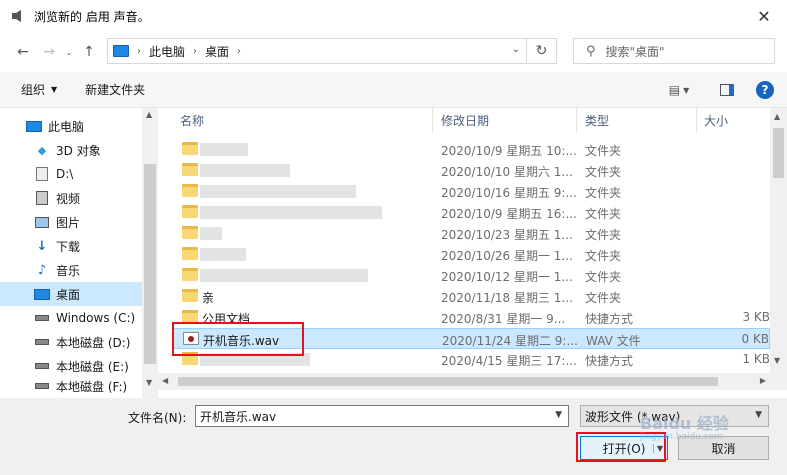  I want to click on close-button: ✕, so click(764, 16).